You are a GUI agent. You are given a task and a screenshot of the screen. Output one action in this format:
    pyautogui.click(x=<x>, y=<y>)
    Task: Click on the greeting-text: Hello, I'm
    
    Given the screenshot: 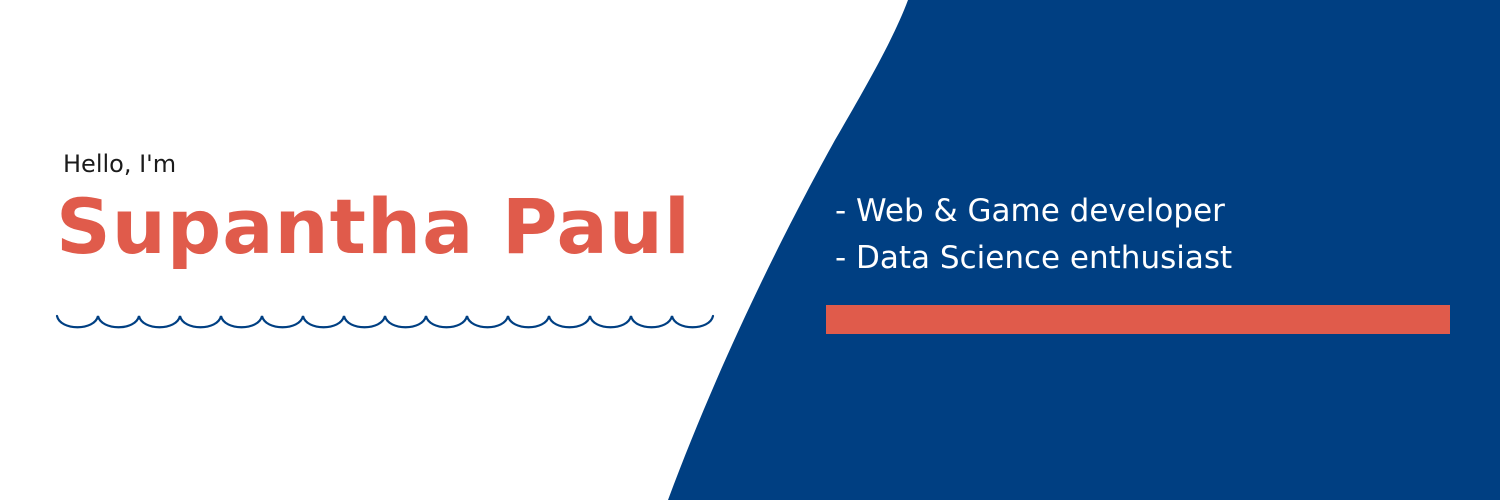 What is the action you would take?
    pyautogui.click(x=120, y=164)
    